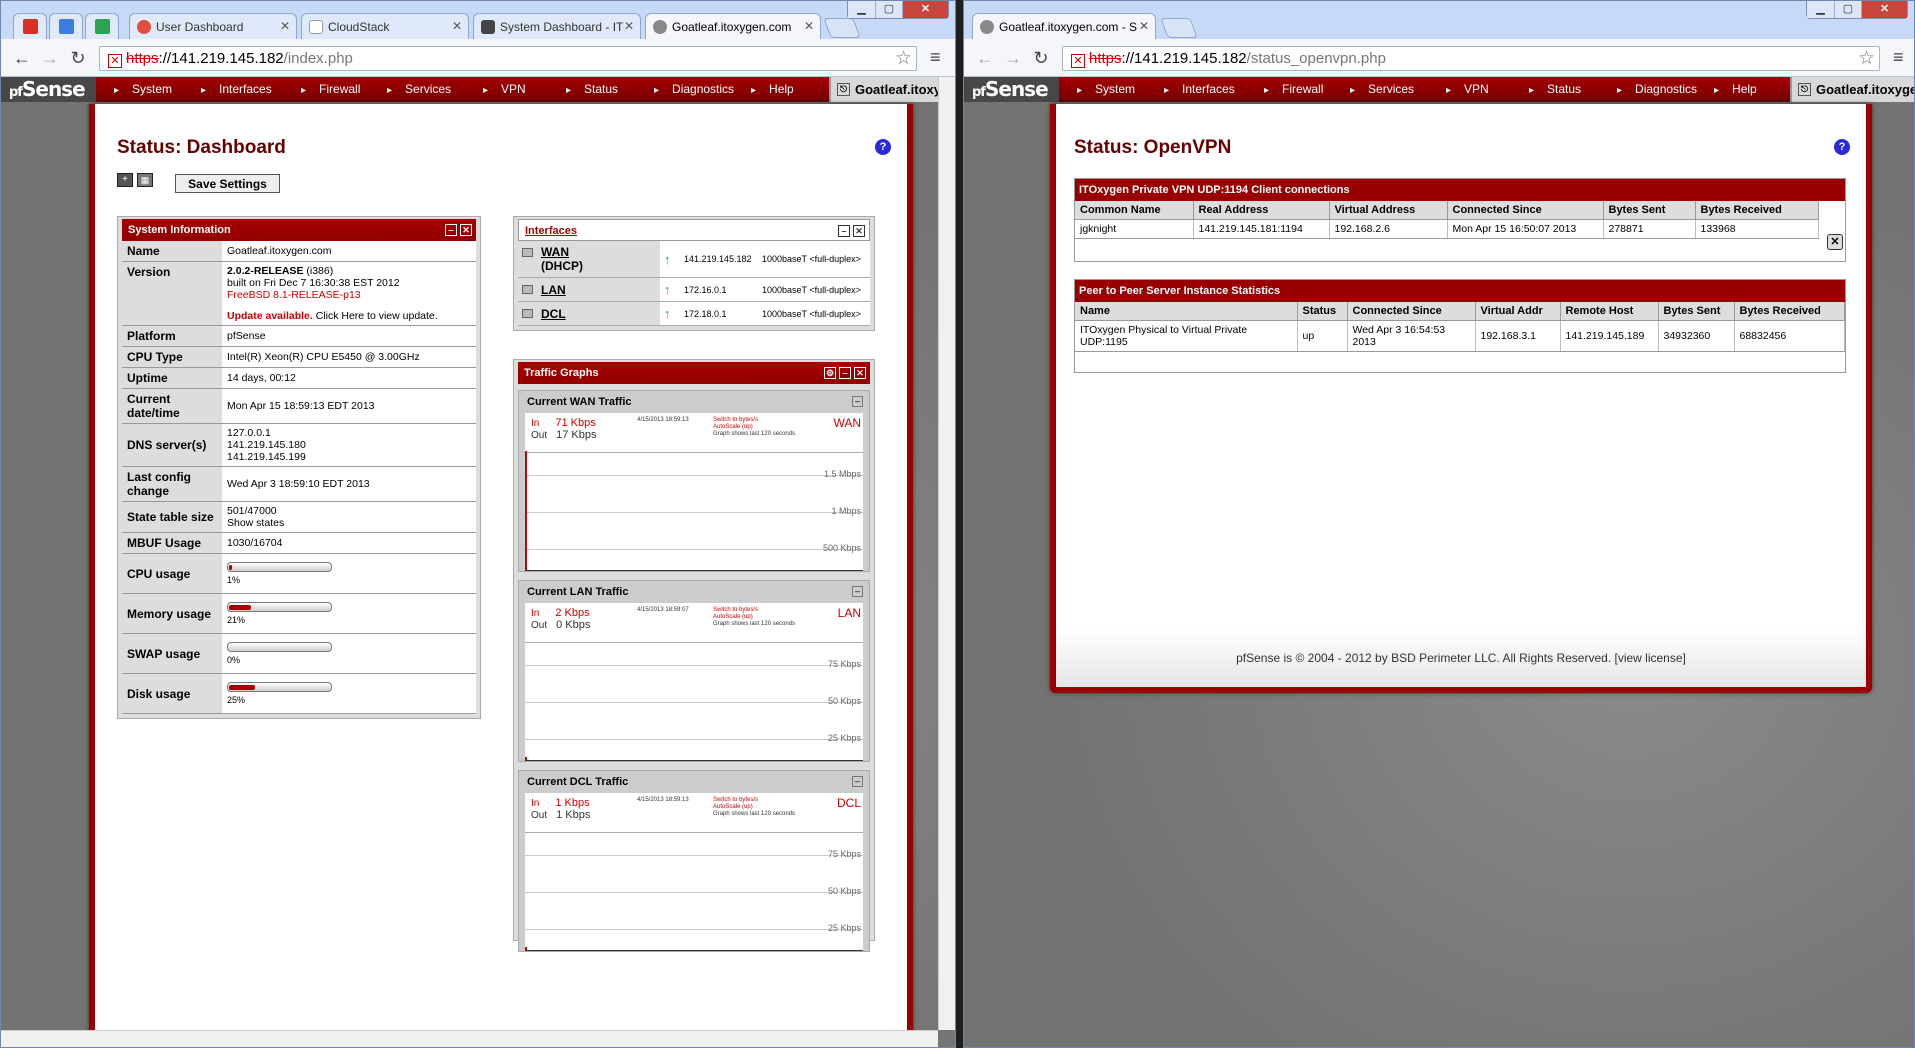 This screenshot has width=1915, height=1048. What do you see at coordinates (553, 290) in the screenshot?
I see `iface-link: LAN` at bounding box center [553, 290].